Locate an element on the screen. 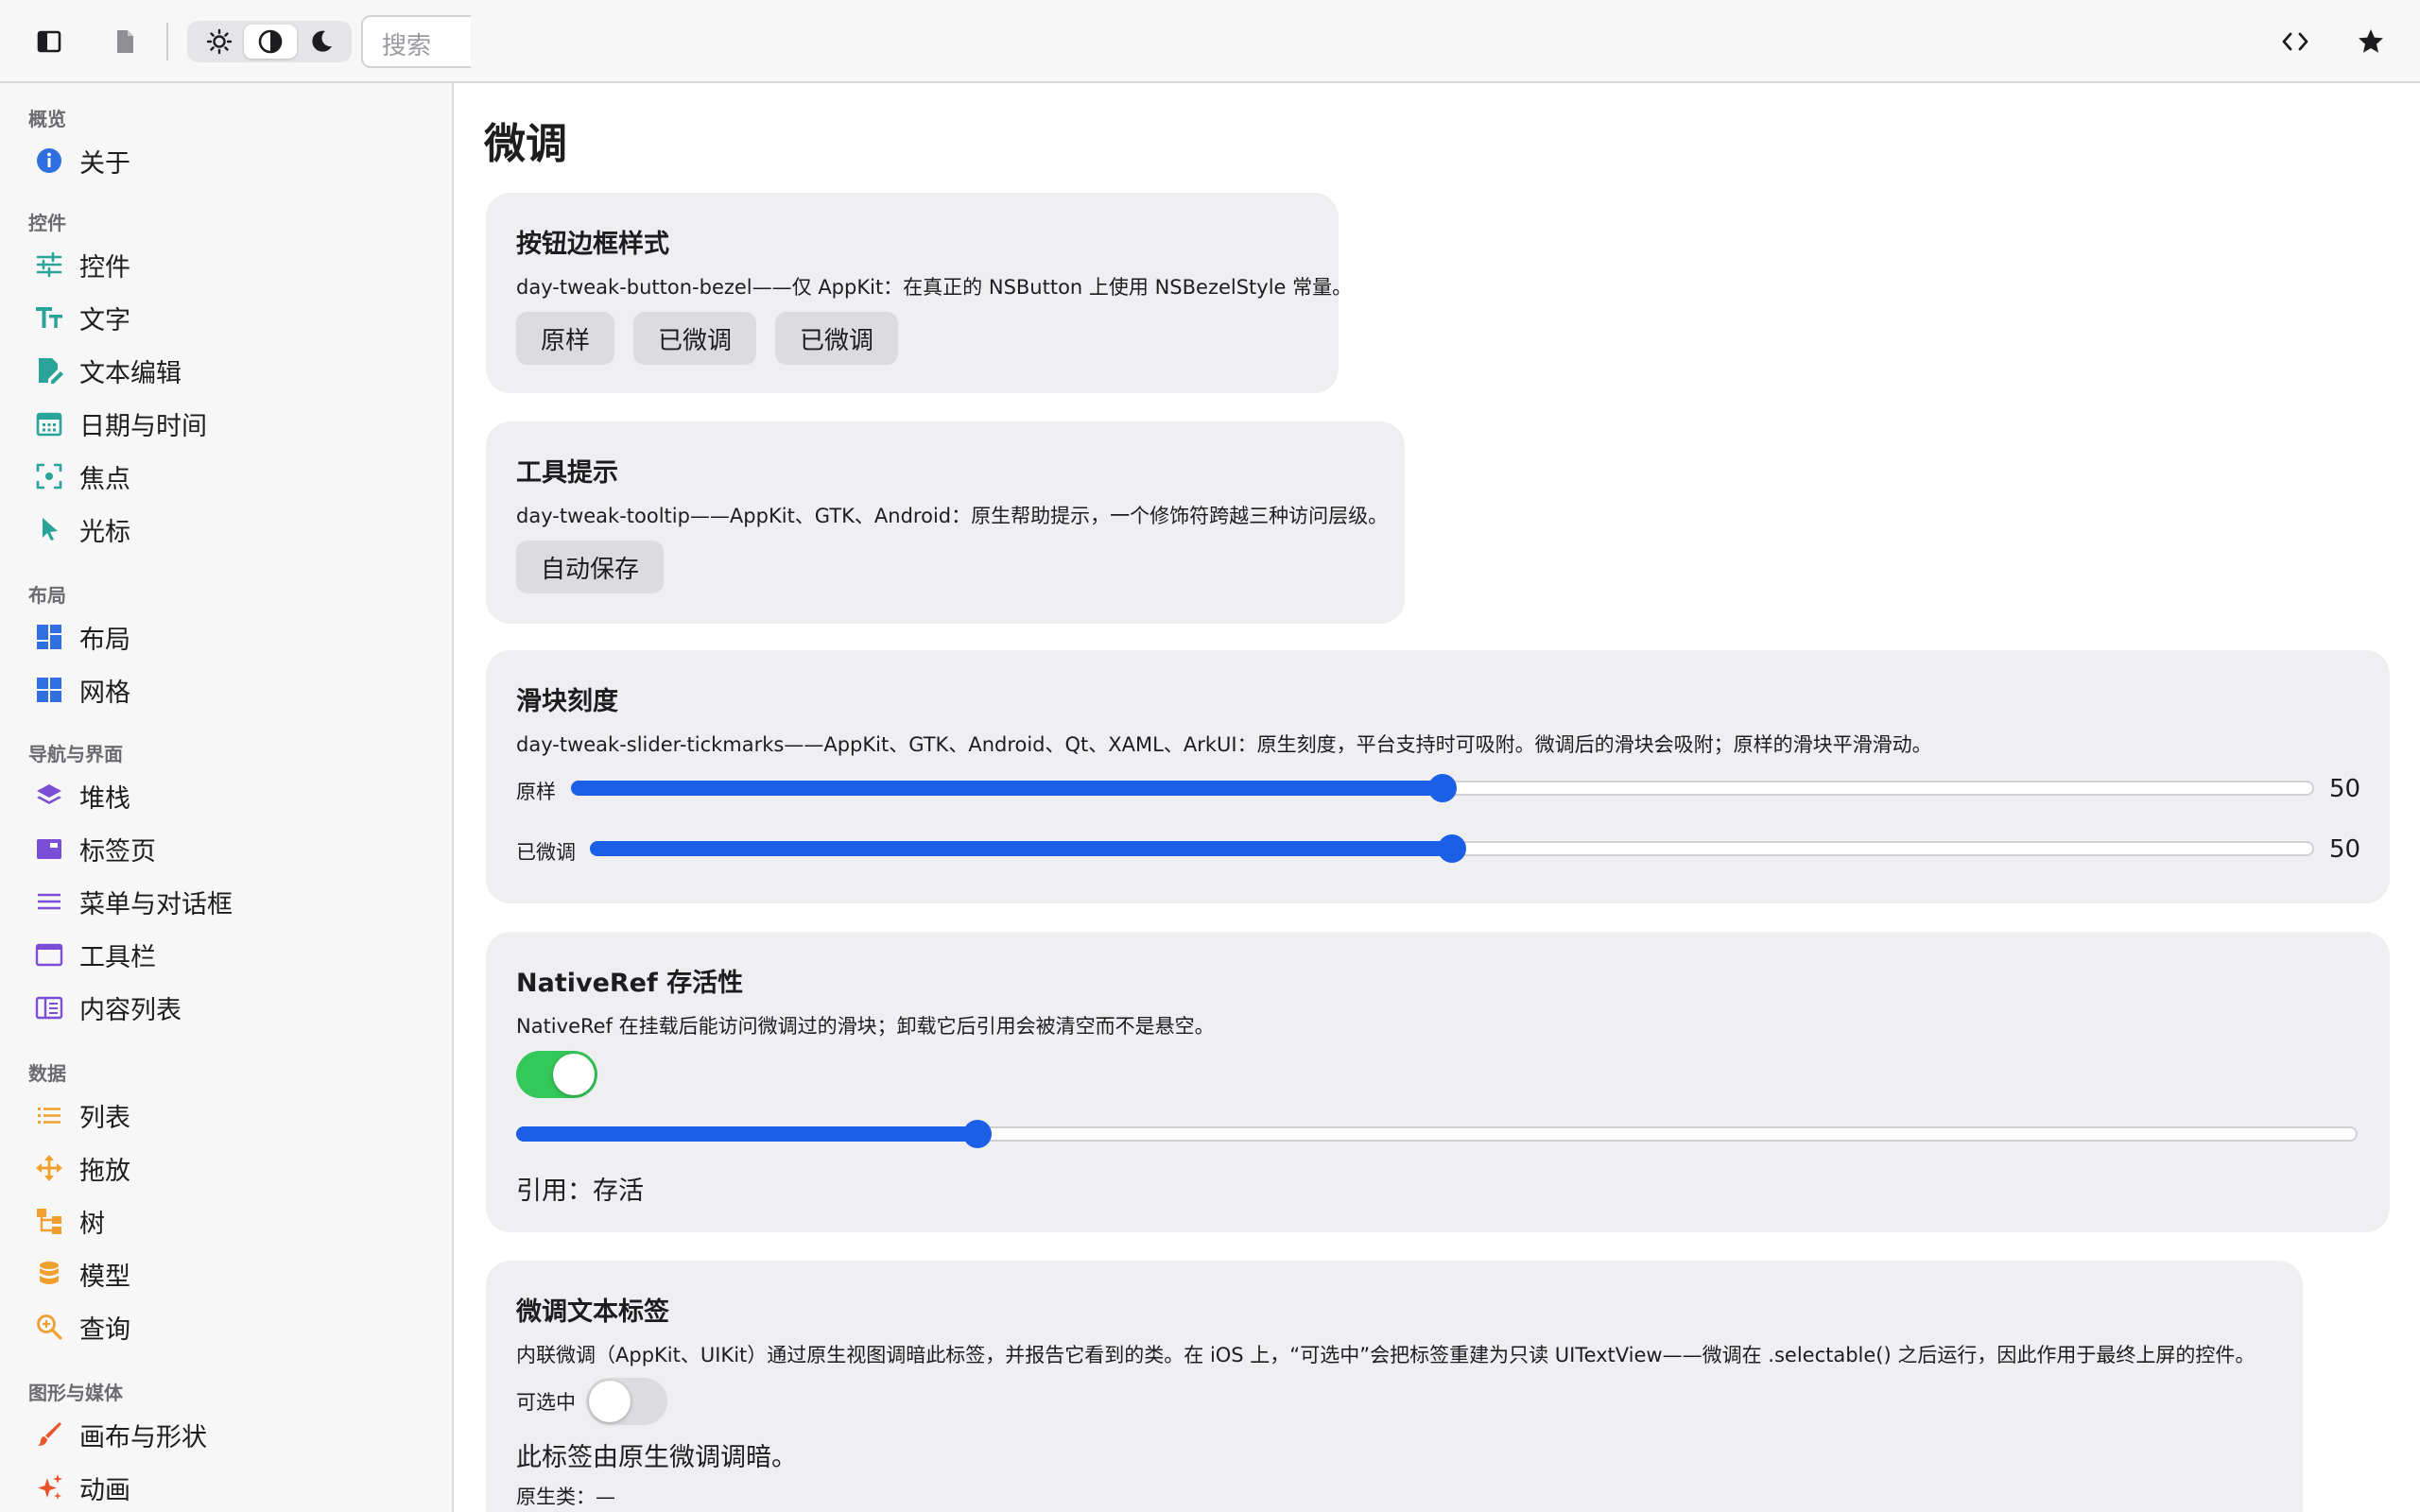 The width and height of the screenshot is (2420, 1512). edit-document-icon is located at coordinates (49, 370).